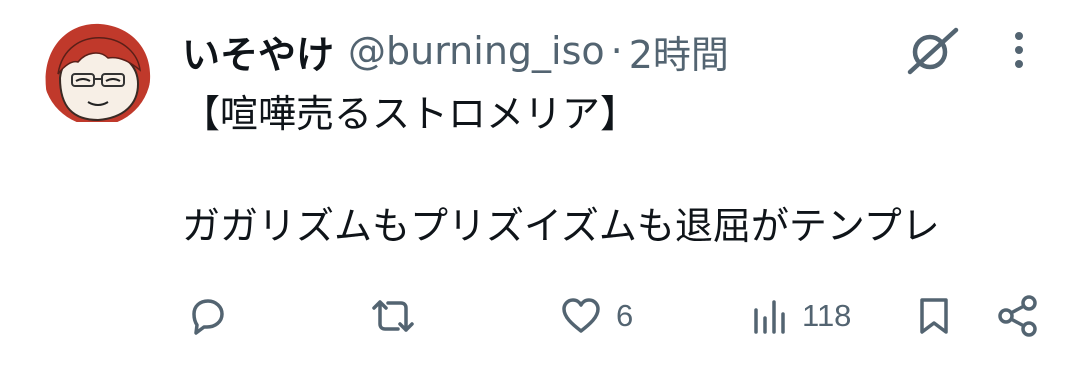 The height and width of the screenshot is (369, 1080). I want to click on user-handle: @burning_iso, so click(476, 51).